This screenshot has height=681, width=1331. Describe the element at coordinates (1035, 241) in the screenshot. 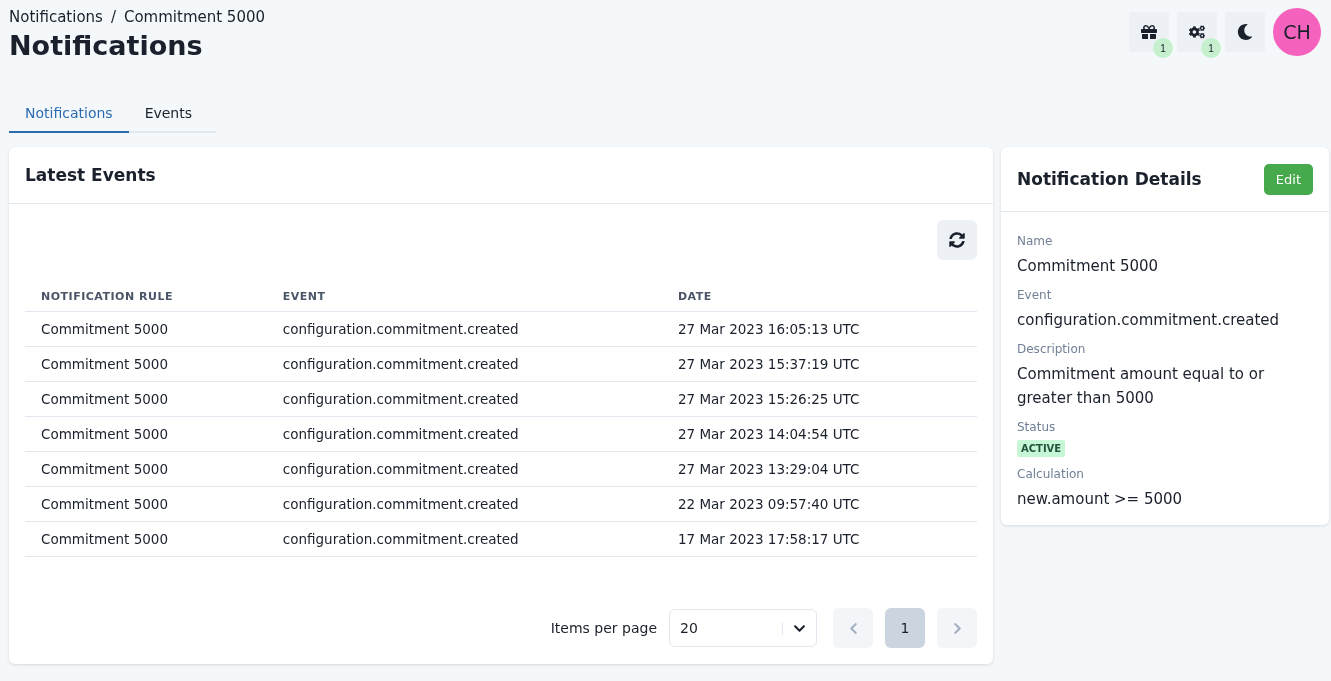

I see `field-label: Name` at that location.